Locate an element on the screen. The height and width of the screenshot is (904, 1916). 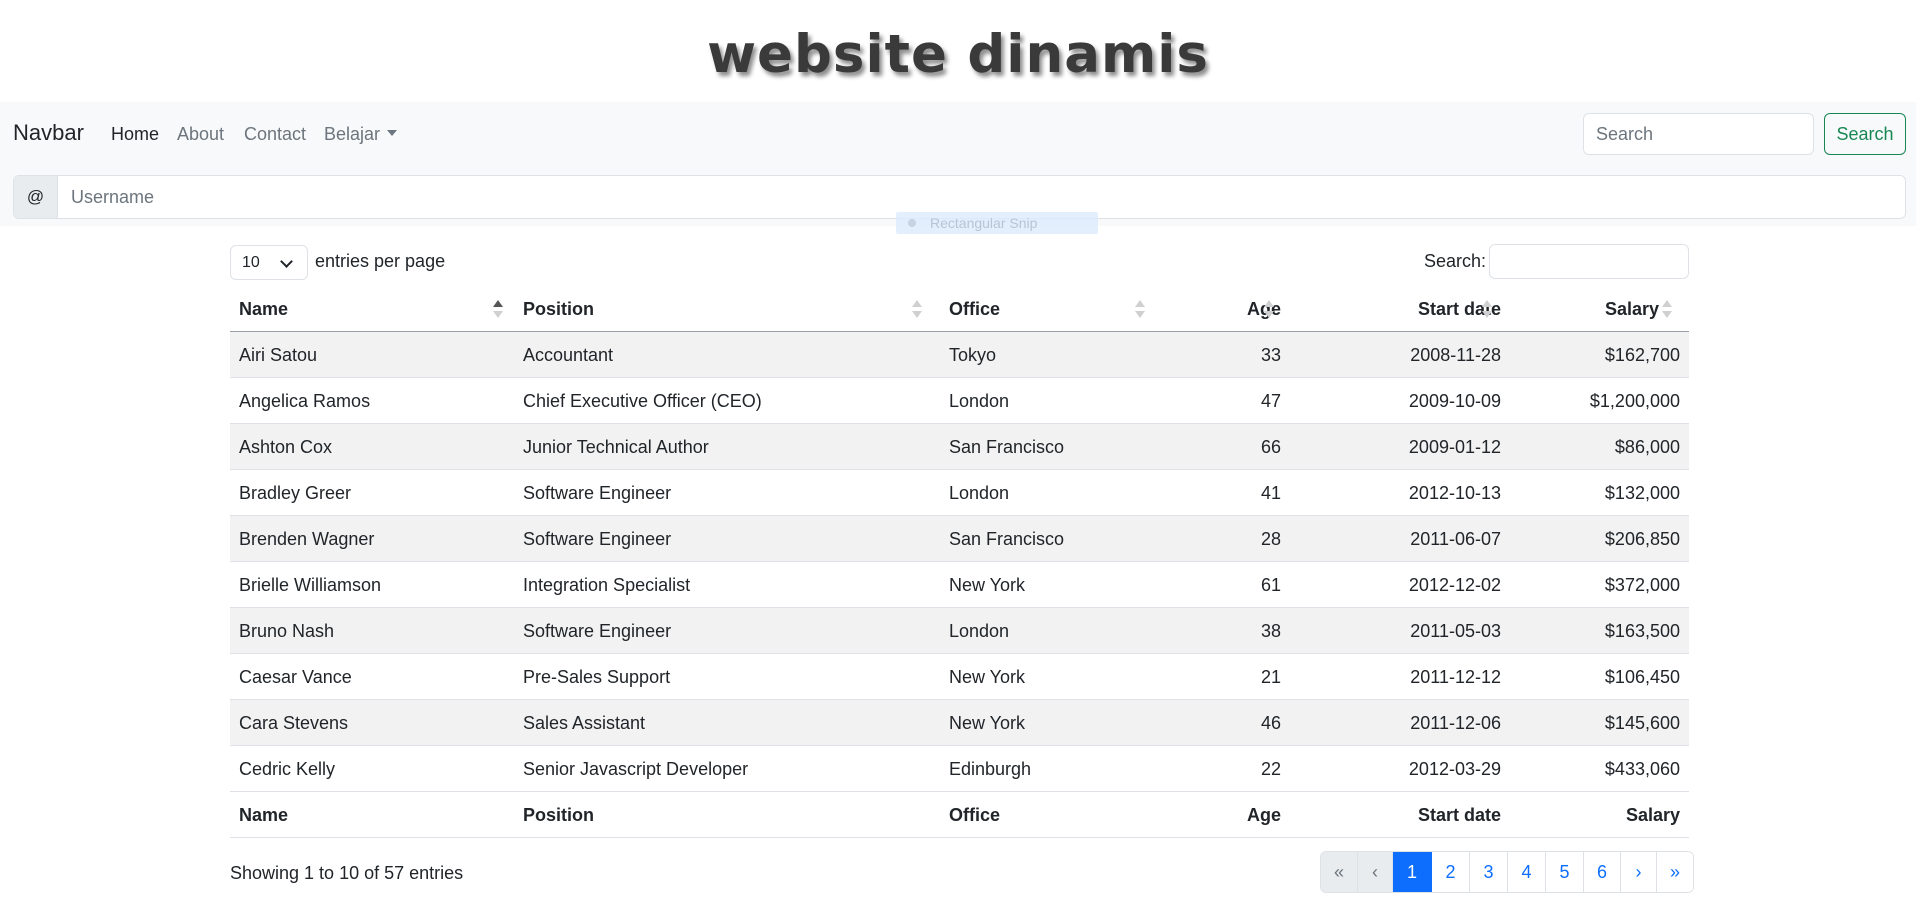
column-header-salary: Salary is located at coordinates (1632, 309).